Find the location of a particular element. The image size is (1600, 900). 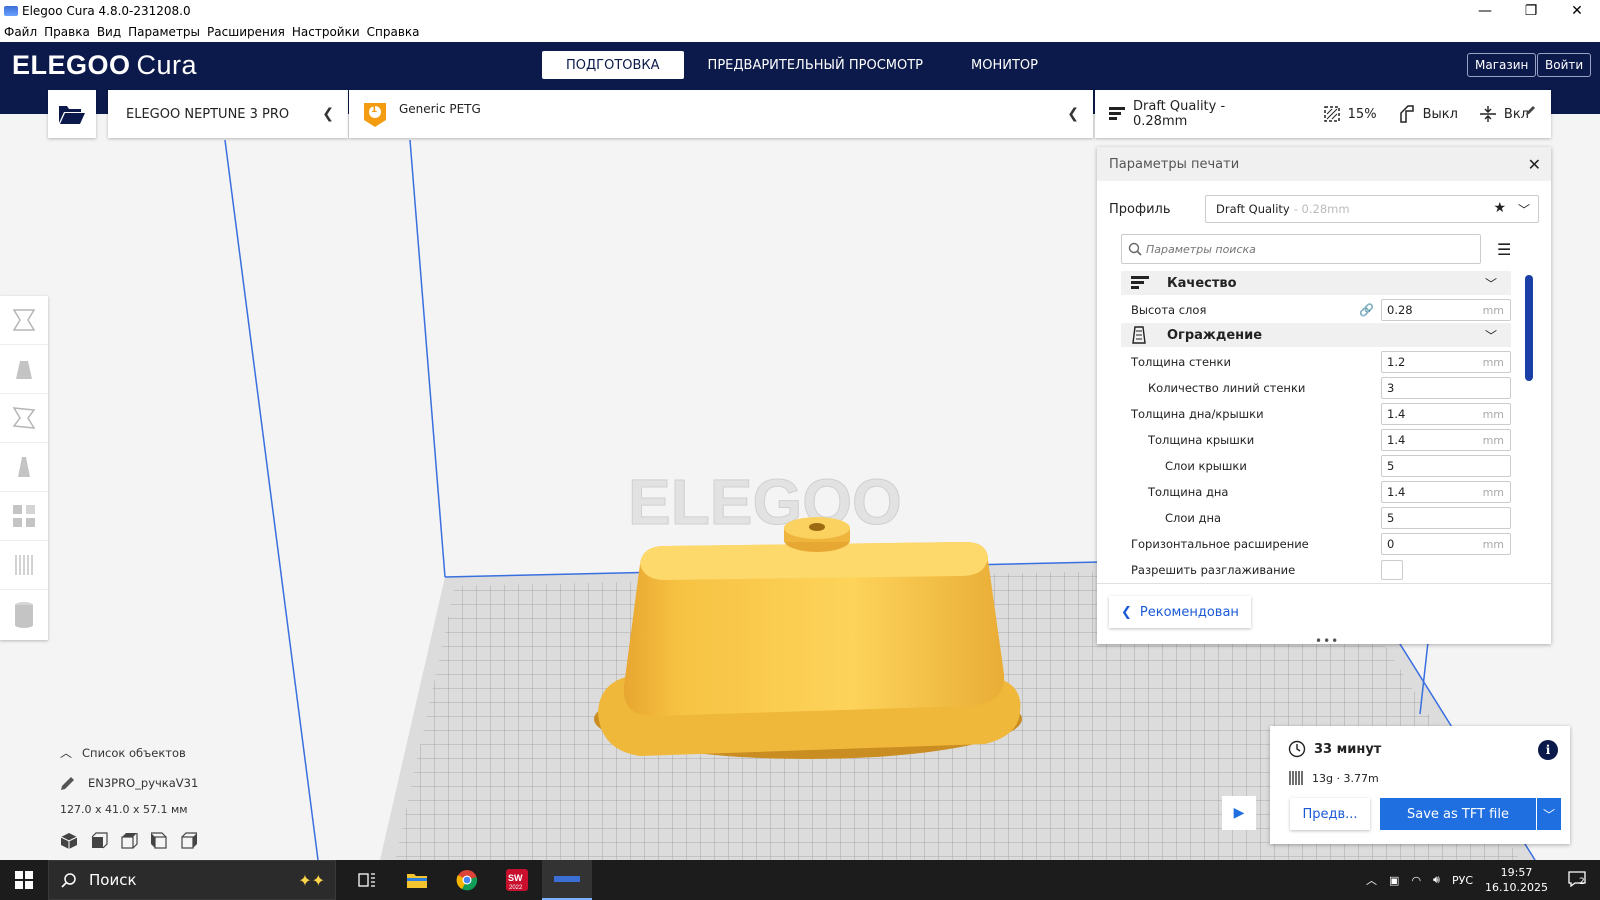

task-view-button is located at coordinates (367, 880).